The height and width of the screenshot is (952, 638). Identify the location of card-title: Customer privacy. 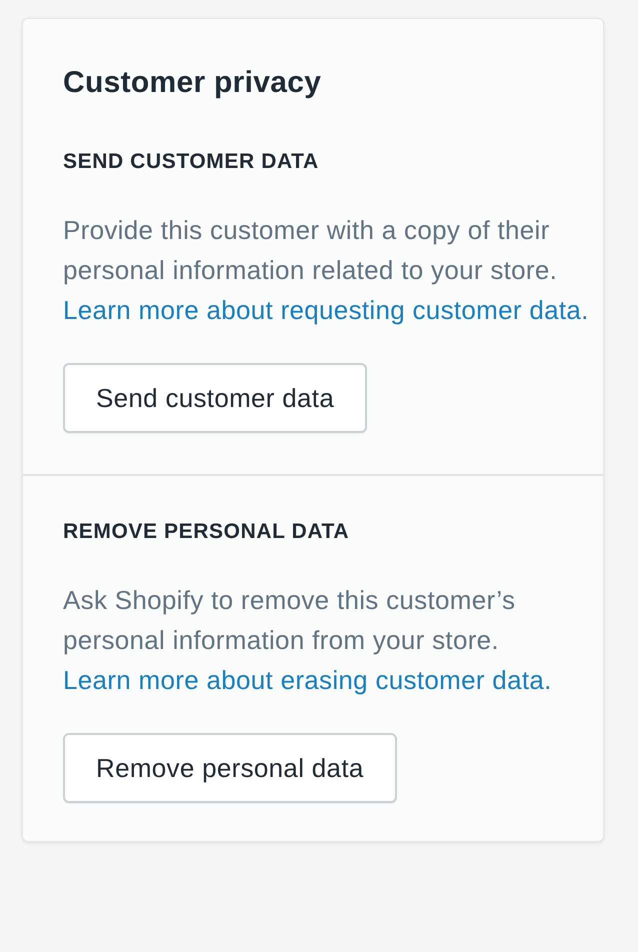
(192, 83).